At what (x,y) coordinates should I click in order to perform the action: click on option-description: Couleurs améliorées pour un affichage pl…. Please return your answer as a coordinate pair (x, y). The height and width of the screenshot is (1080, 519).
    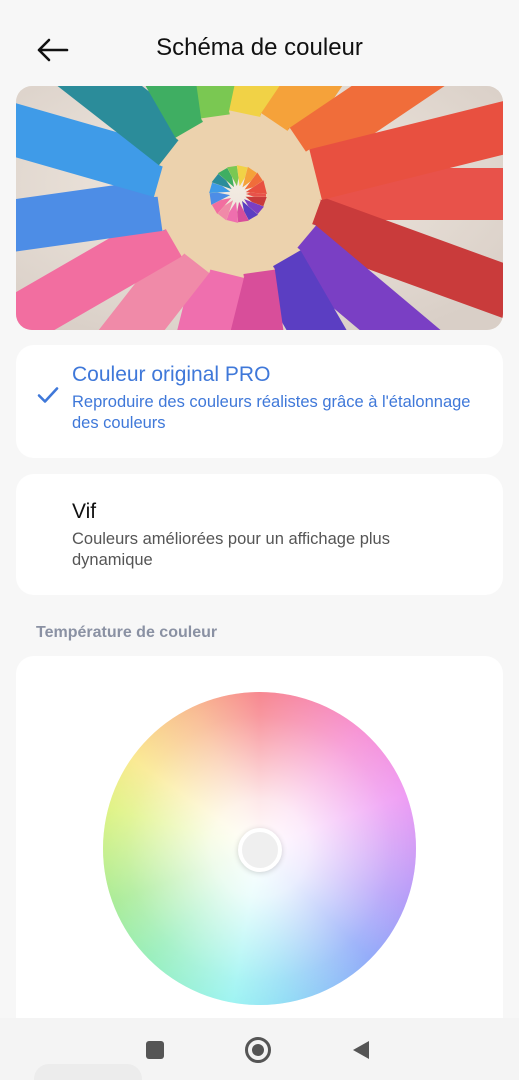
    Looking at the image, I should click on (231, 549).